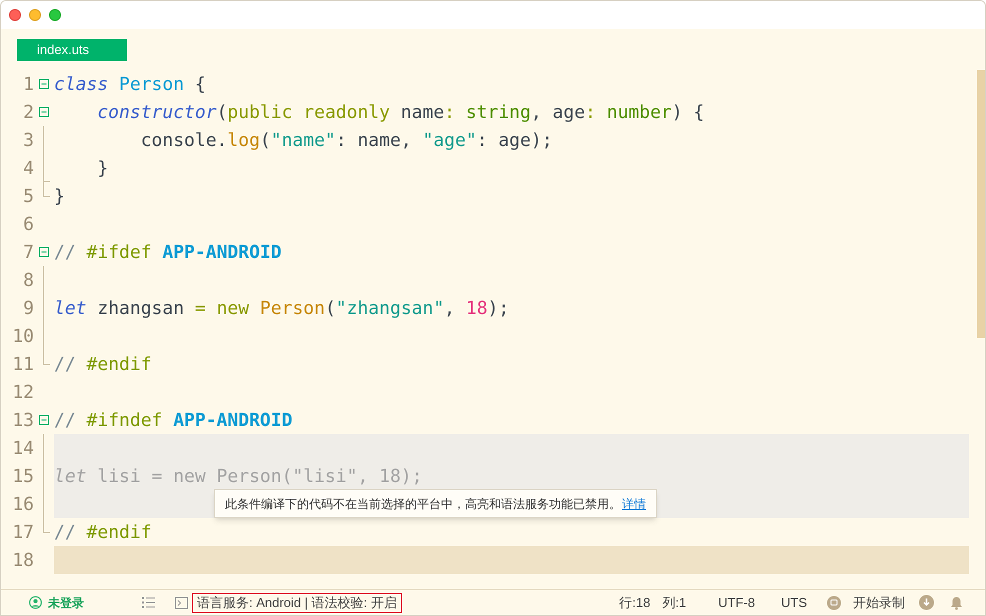  I want to click on line-number: 4, so click(28, 168).